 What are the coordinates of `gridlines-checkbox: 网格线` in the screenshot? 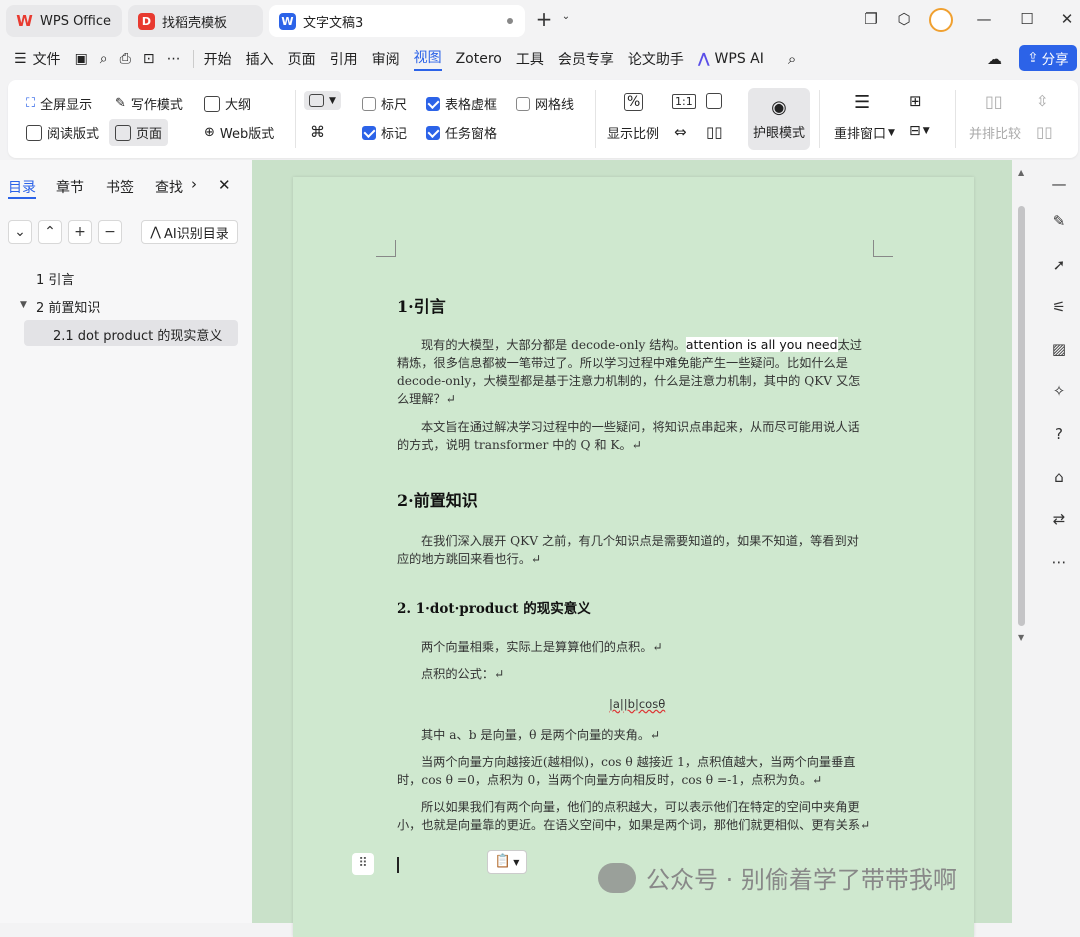 It's located at (545, 103).